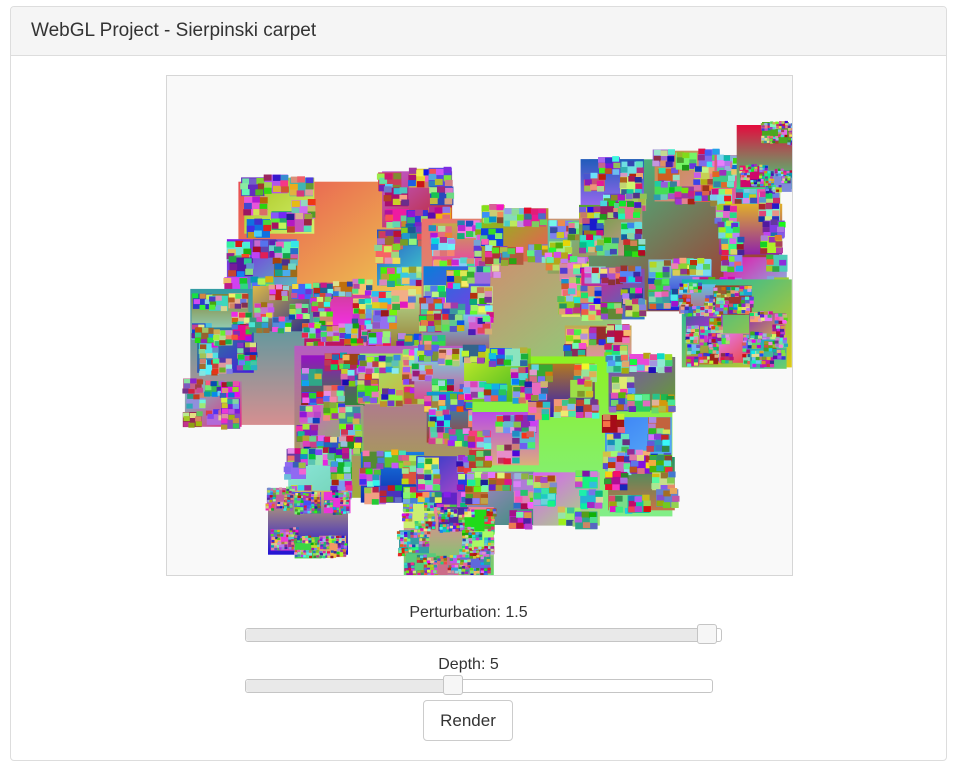 The width and height of the screenshot is (959, 771). Describe the element at coordinates (349, 686) in the screenshot. I see `depth-slider-range` at that location.